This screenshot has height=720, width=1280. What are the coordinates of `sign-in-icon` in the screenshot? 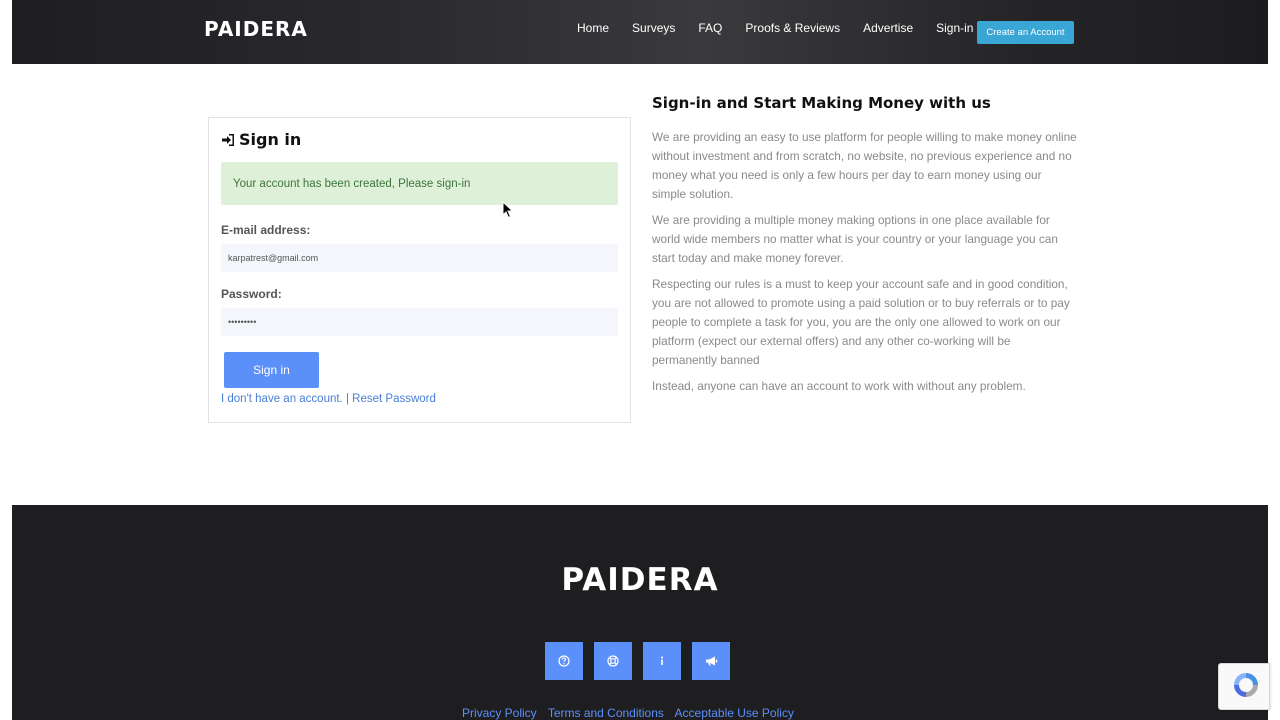 It's located at (228, 139).